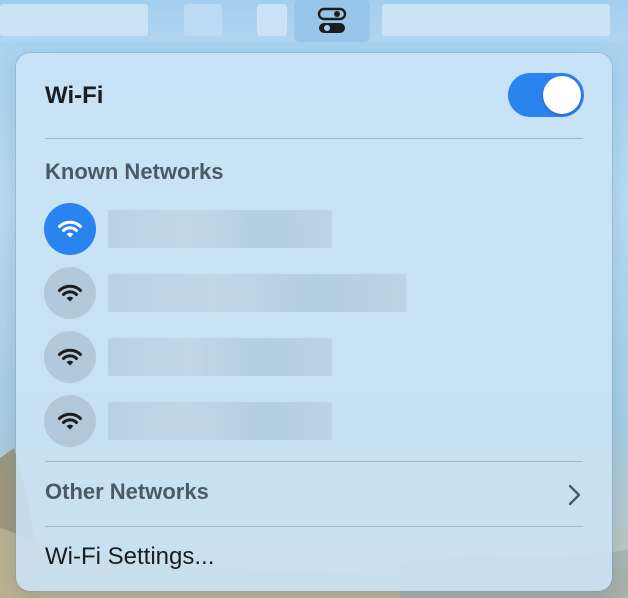 This screenshot has height=598, width=628. Describe the element at coordinates (127, 492) in the screenshot. I see `other-networks-item: Other Networks` at that location.